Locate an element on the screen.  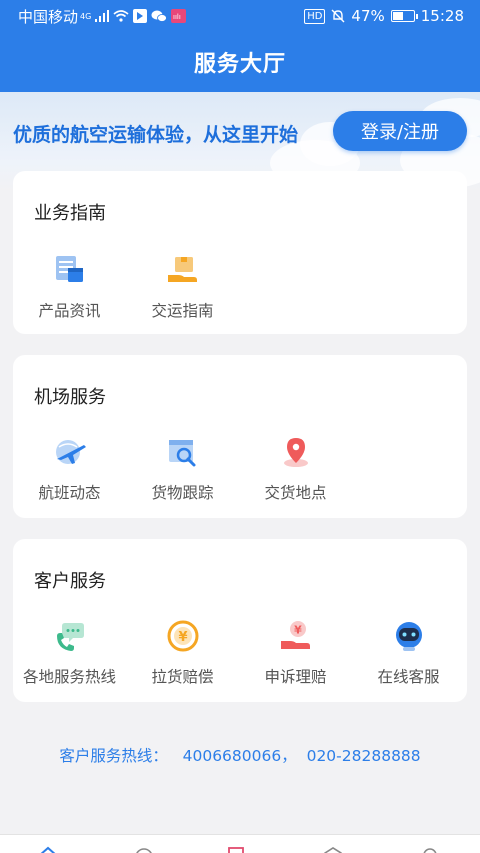
section-title: 客户服务 is located at coordinates (70, 581).